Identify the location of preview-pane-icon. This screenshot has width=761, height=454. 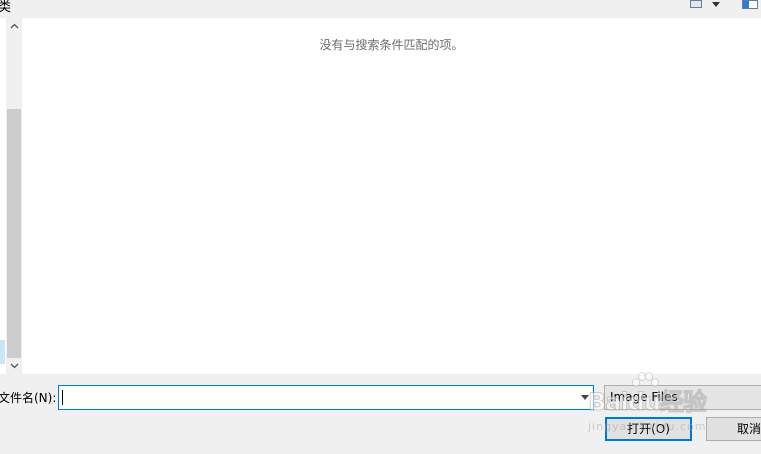
(750, 4).